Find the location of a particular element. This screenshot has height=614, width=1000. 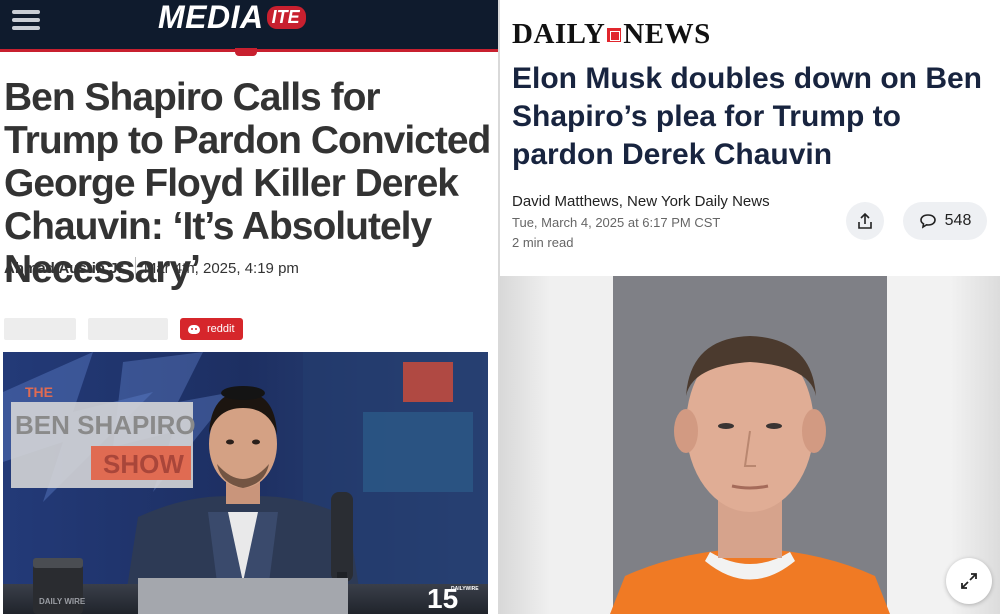

expand-icon is located at coordinates (969, 581).